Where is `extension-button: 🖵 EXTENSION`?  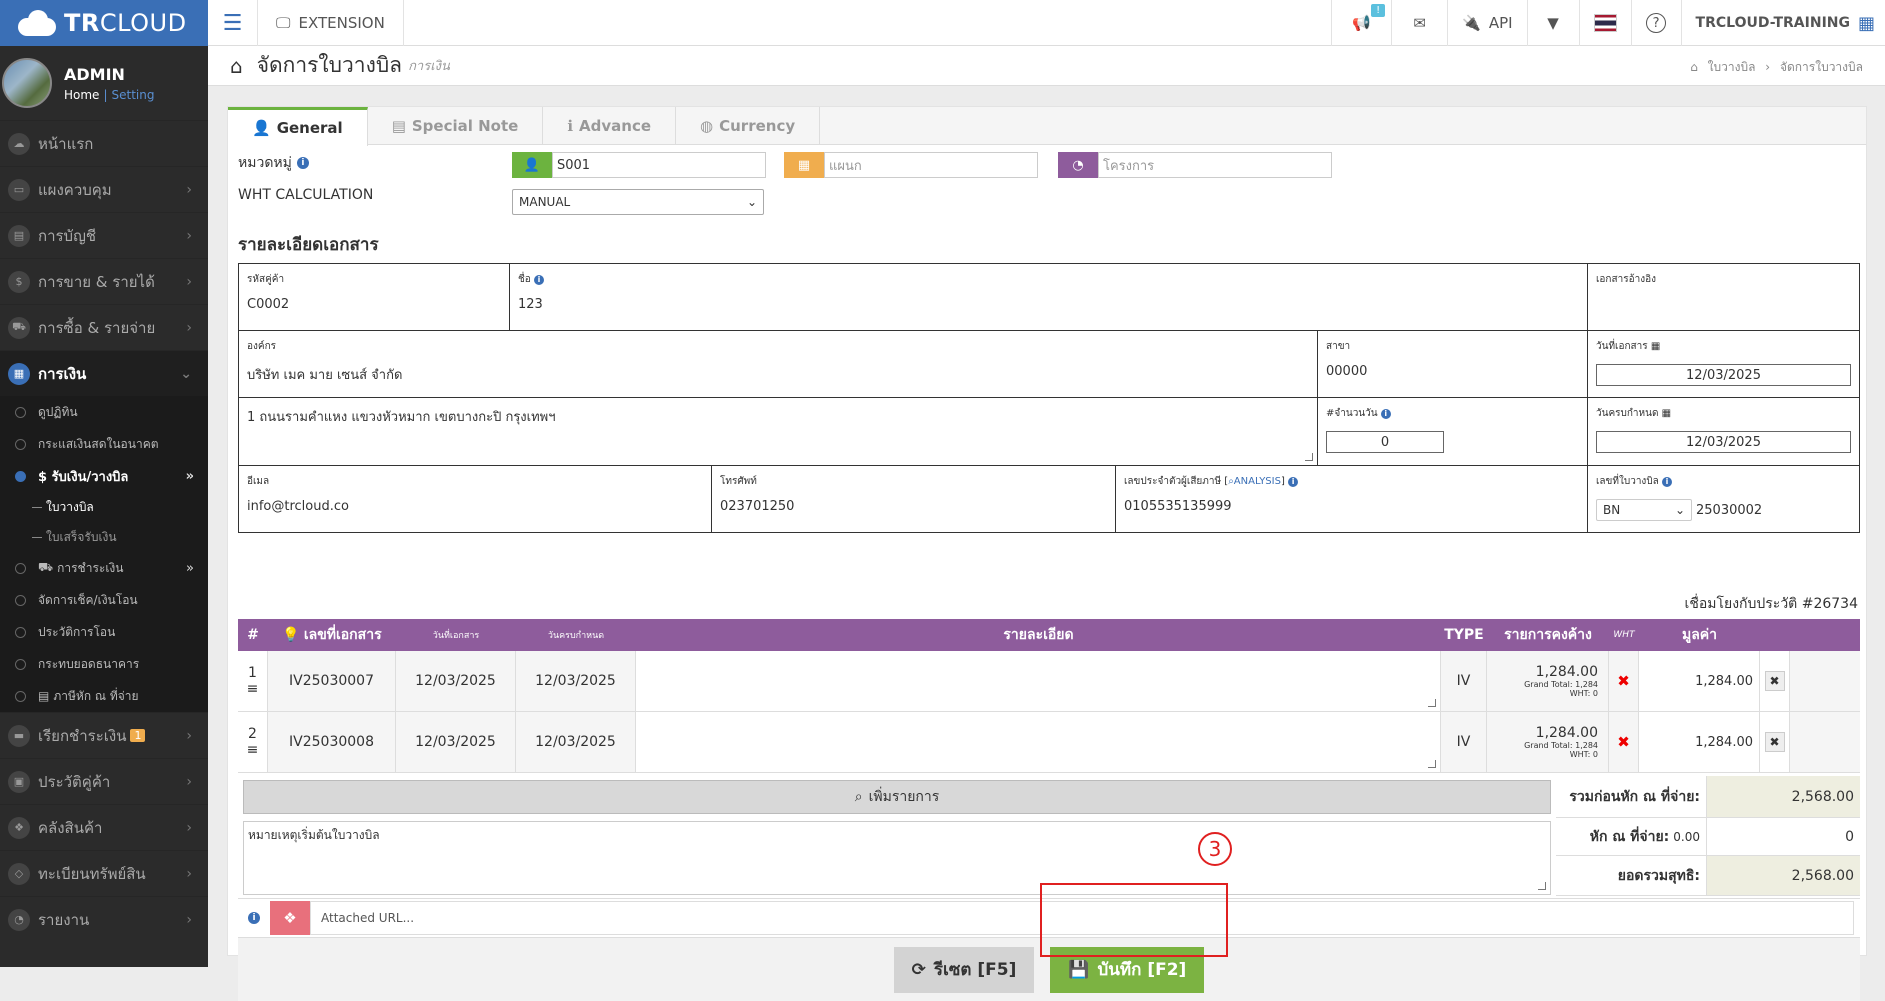 extension-button: 🖵 EXTENSION is located at coordinates (331, 23).